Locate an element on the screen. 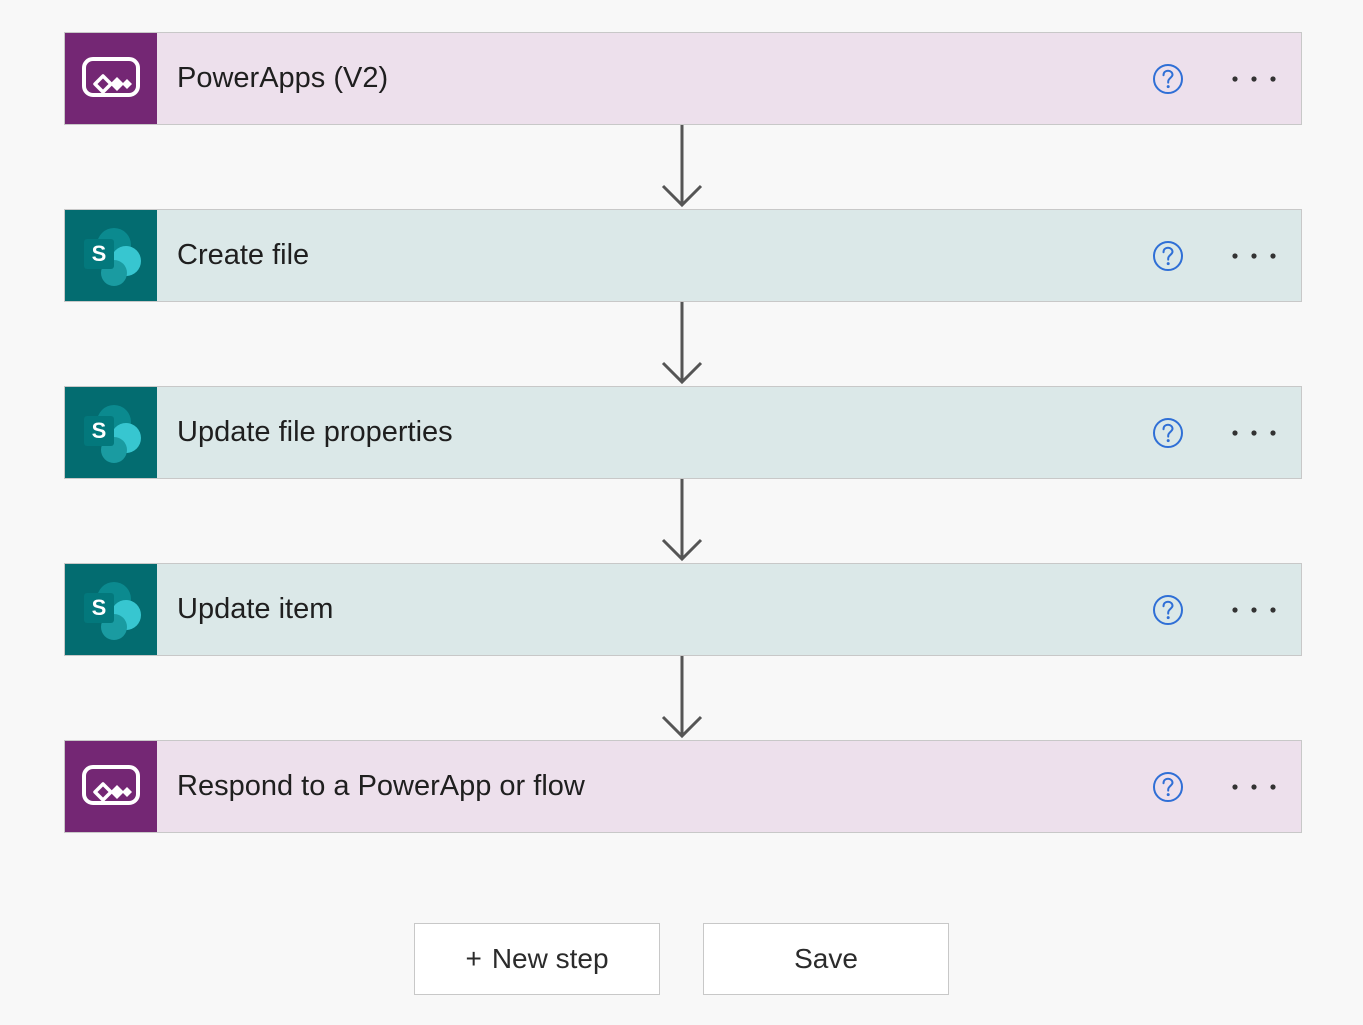 The width and height of the screenshot is (1363, 1025). step-title: Respond to a PowerApp or flow is located at coordinates (381, 786).